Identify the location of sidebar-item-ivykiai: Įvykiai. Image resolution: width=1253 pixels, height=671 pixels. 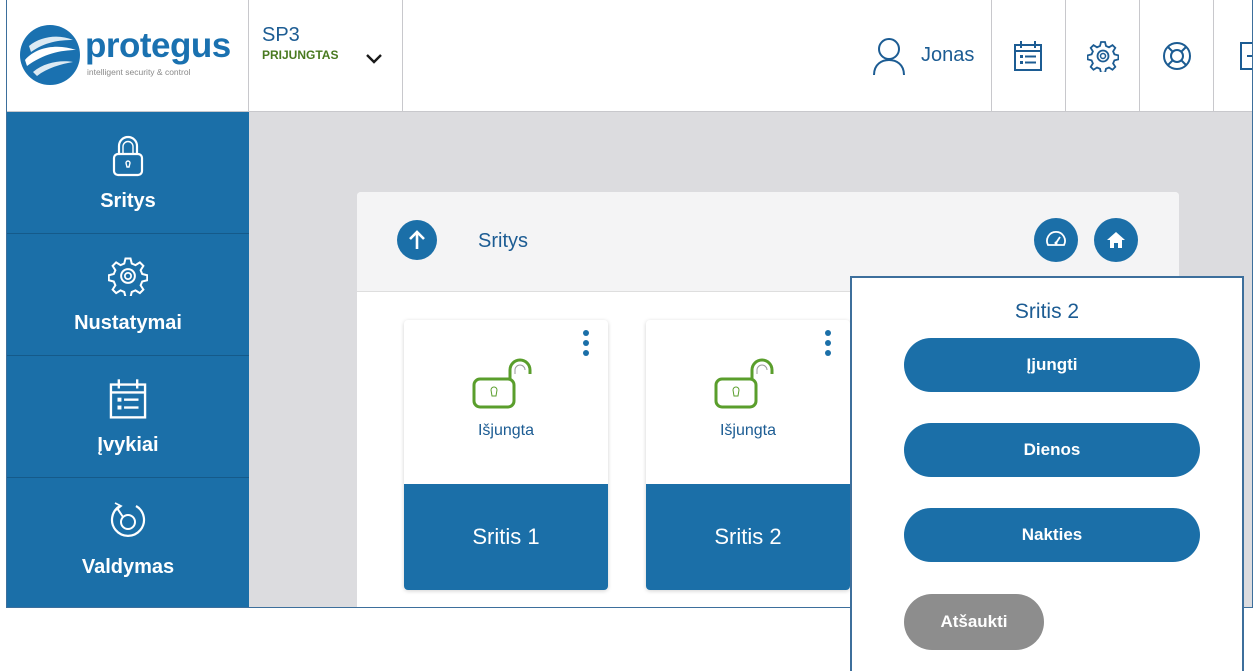
(128, 417).